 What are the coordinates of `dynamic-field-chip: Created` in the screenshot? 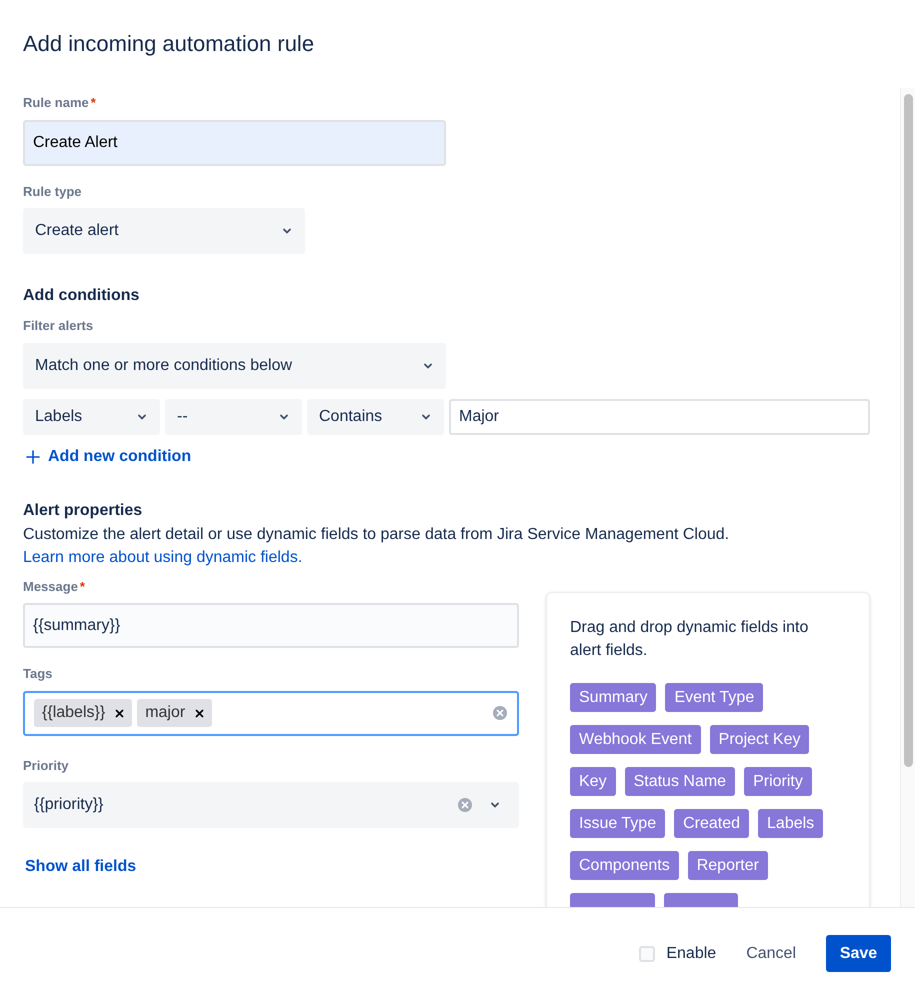 It's located at (712, 823).